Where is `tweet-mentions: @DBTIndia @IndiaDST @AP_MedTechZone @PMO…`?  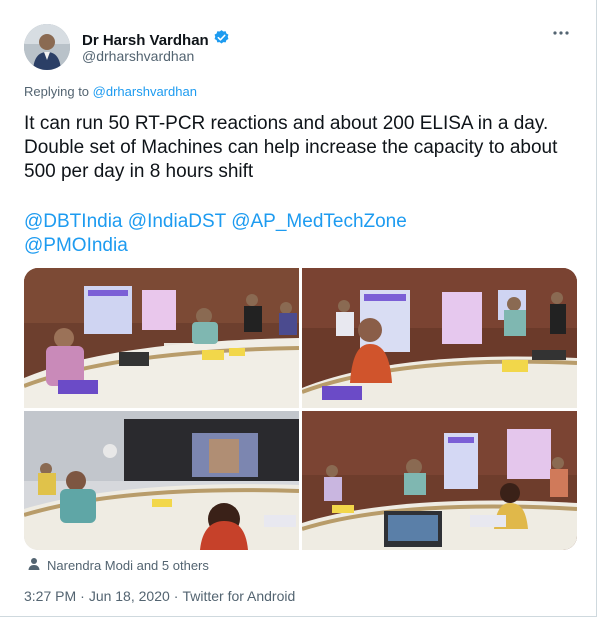 tweet-mentions: @DBTIndia @IndiaDST @AP_MedTechZone @PMO… is located at coordinates (304, 234).